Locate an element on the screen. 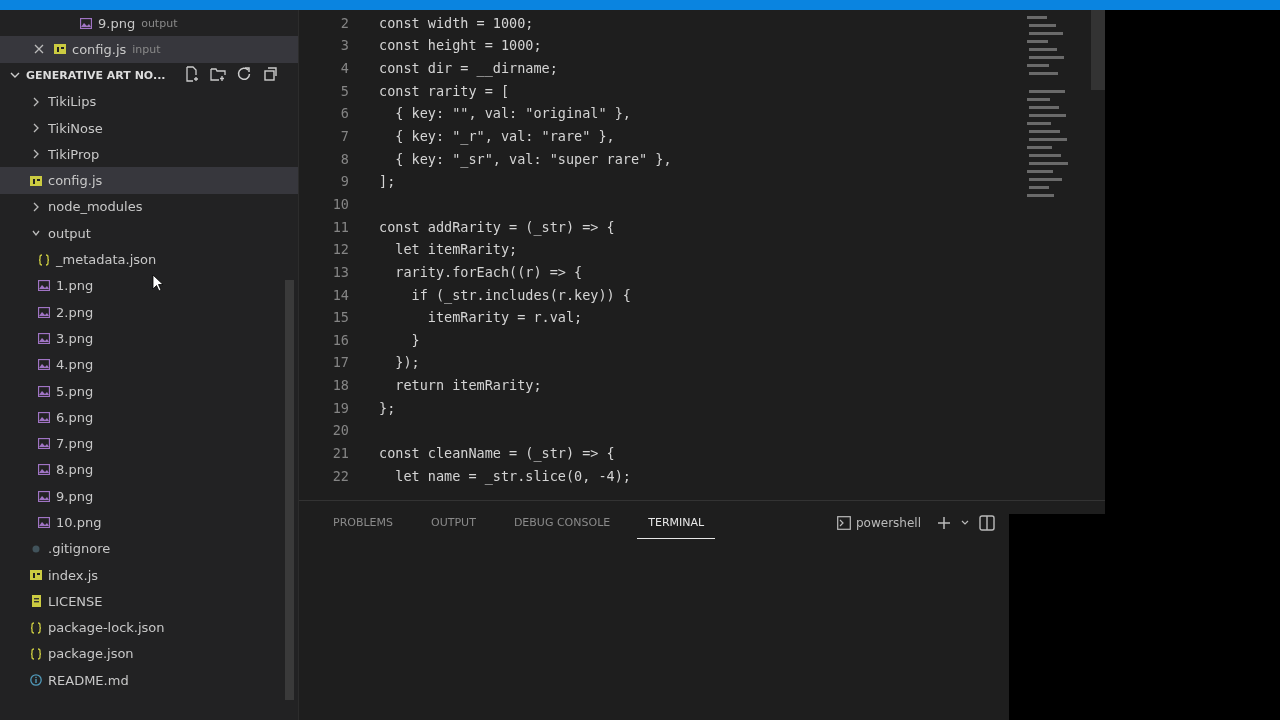 Image resolution: width=1280 pixels, height=720 pixels. code-line: const width = 1000; is located at coordinates (456, 22).